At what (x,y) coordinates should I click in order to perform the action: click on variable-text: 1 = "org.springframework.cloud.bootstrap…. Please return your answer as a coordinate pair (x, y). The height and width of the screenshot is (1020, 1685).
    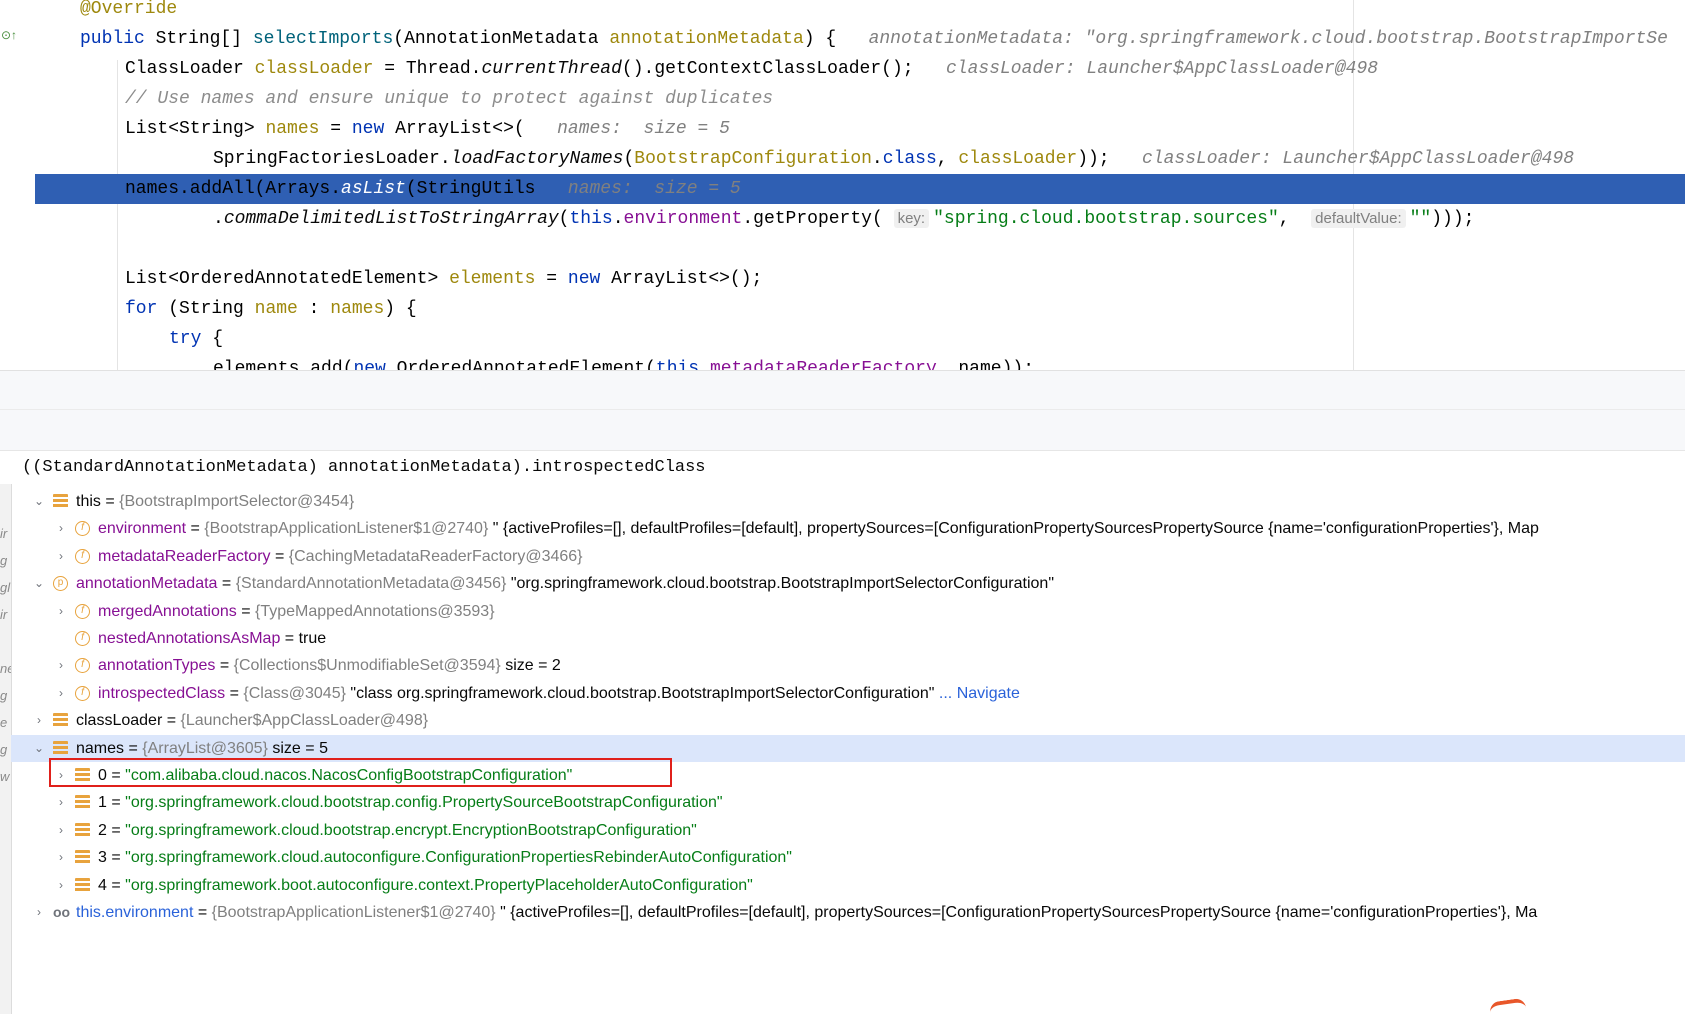
    Looking at the image, I should click on (410, 803).